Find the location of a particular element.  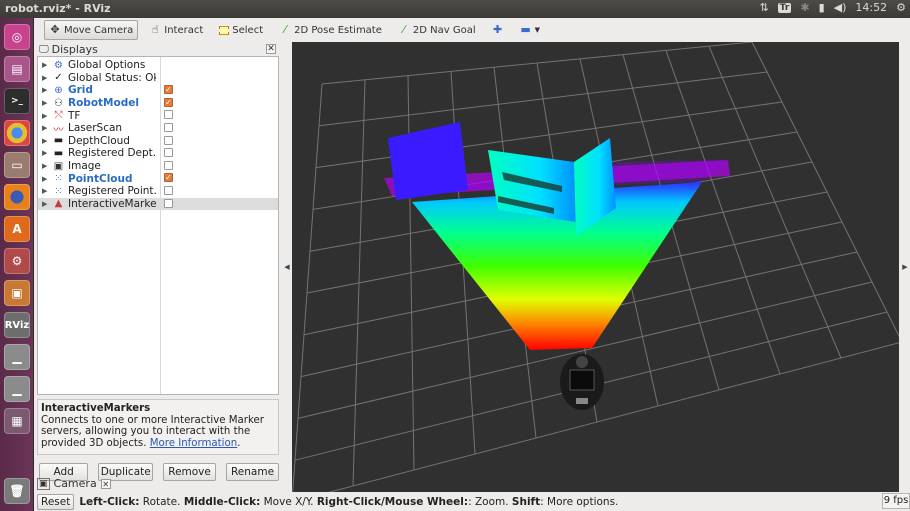

battery-icon: ▮ is located at coordinates (822, 7).